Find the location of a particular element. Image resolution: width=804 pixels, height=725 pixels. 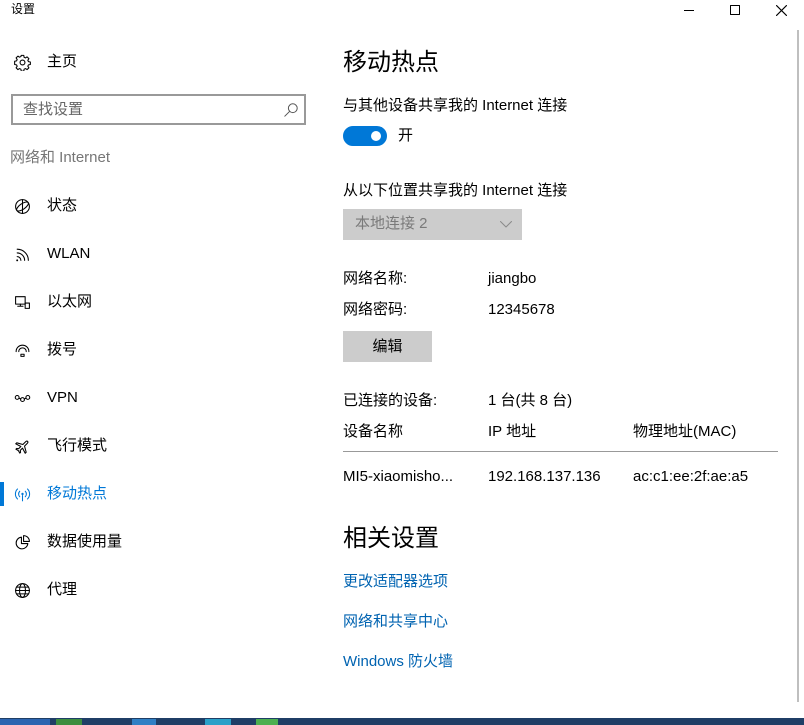

sidebar-item-label: 数据使用量 is located at coordinates (85, 541).